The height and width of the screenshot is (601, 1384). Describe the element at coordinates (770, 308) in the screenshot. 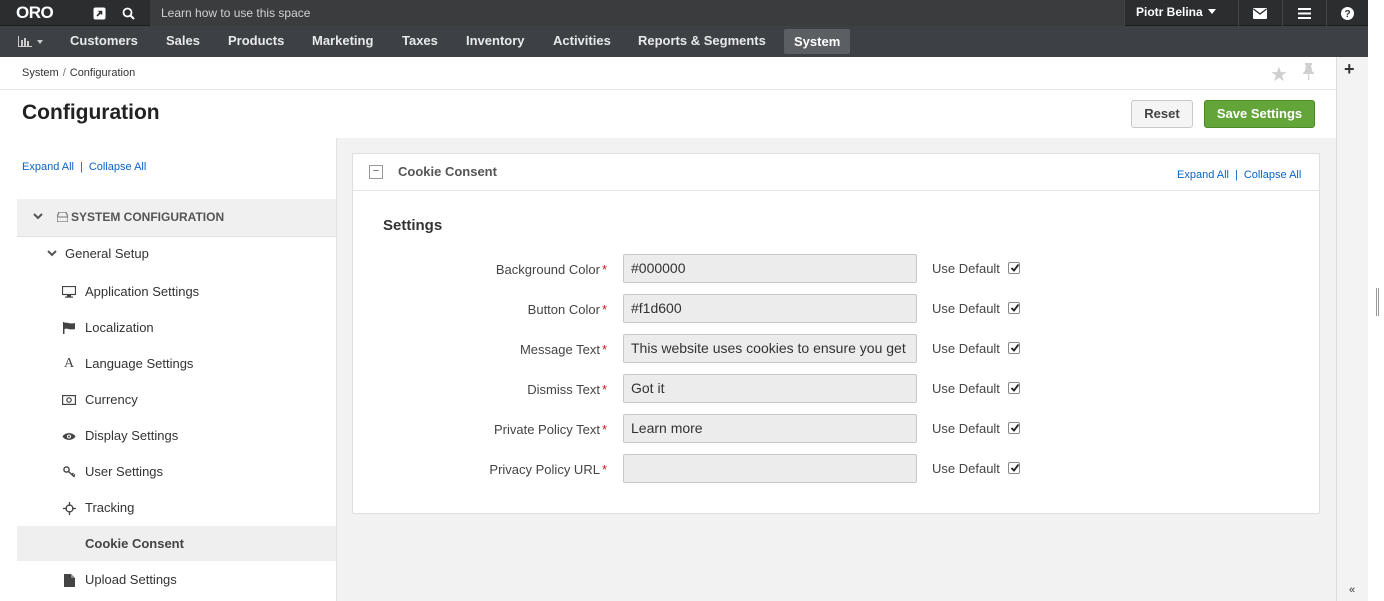

I see `button-color-input: #f1d600` at that location.